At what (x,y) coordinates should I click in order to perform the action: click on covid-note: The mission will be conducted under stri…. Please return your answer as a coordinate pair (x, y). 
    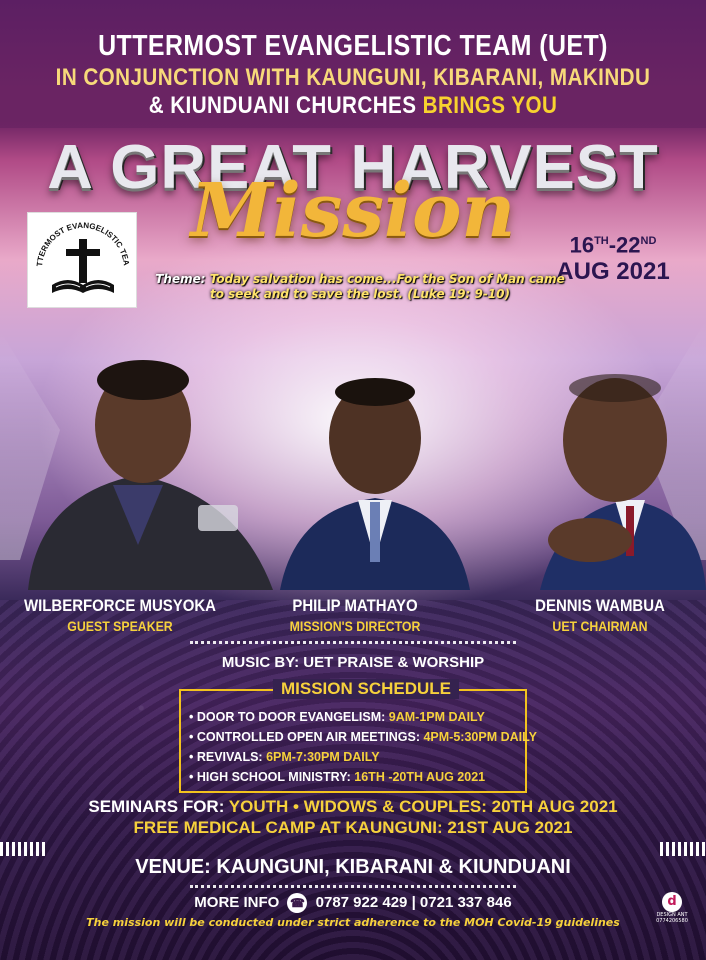
    Looking at the image, I should click on (353, 922).